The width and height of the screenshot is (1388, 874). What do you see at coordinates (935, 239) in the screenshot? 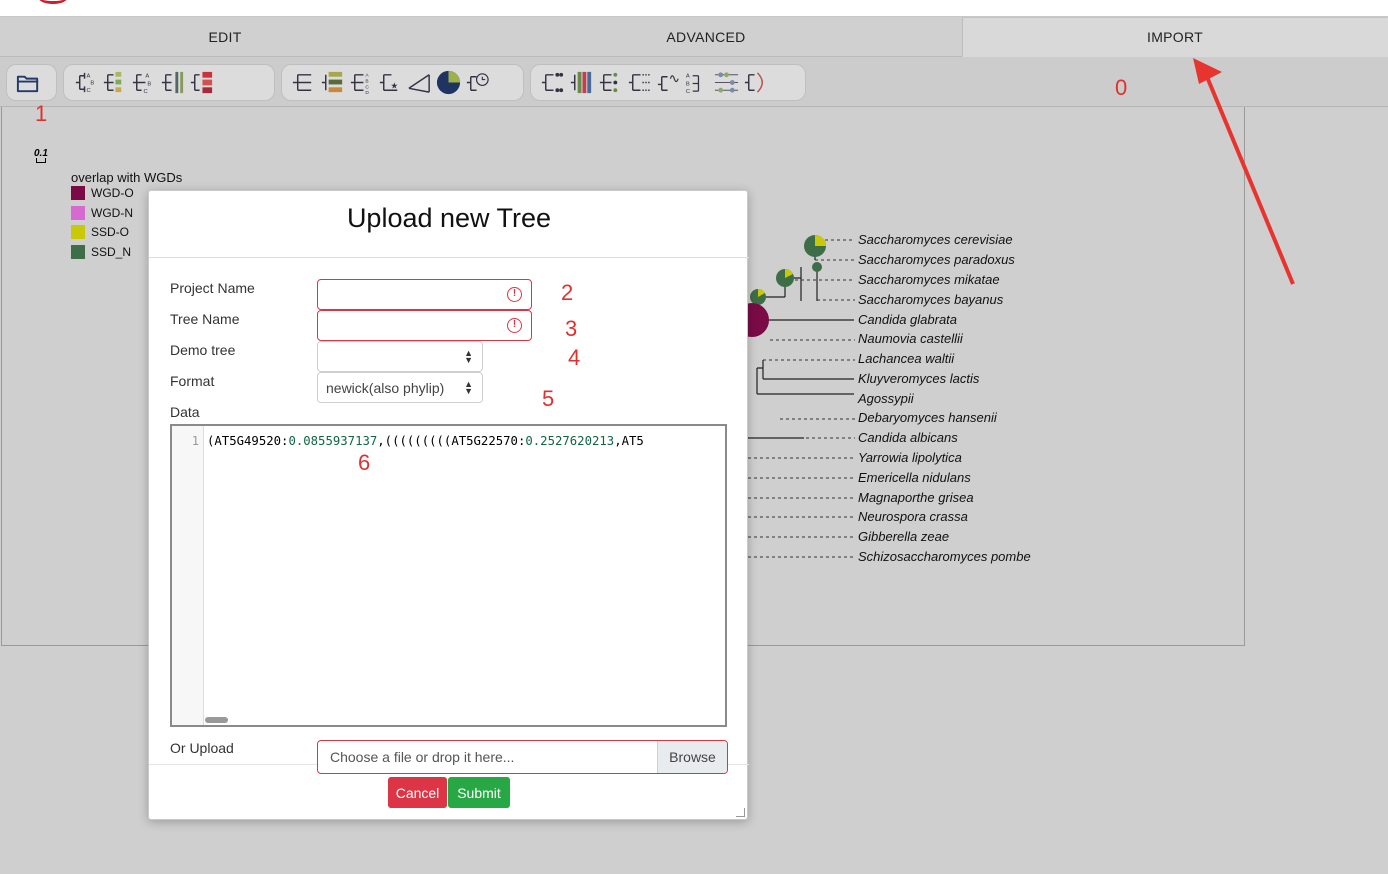
I see `taxon-label: Saccharomyces cerevisiae` at bounding box center [935, 239].